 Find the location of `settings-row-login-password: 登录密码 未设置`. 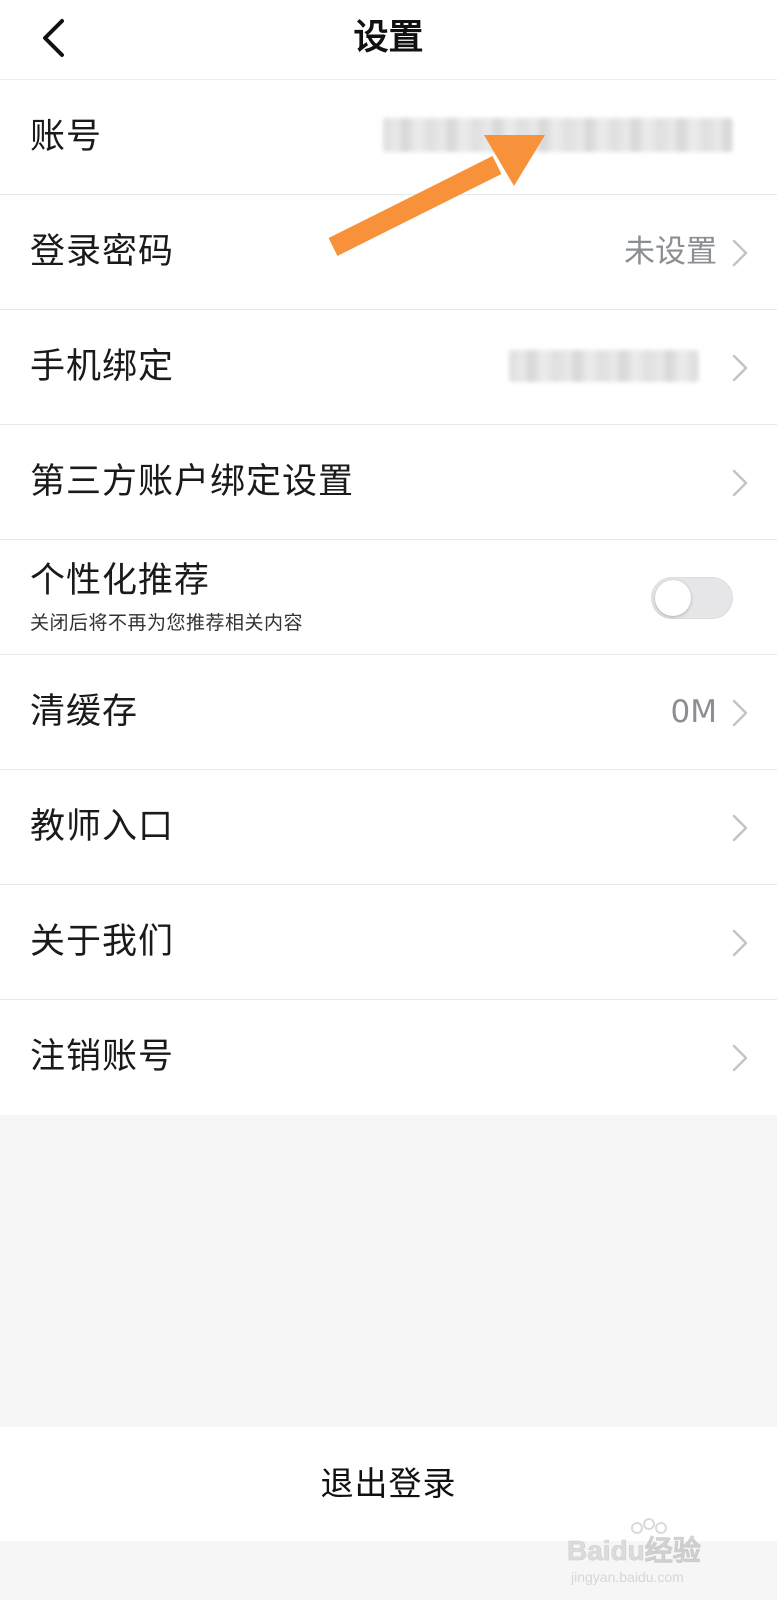

settings-row-login-password: 登录密码 未设置 is located at coordinates (388, 252).